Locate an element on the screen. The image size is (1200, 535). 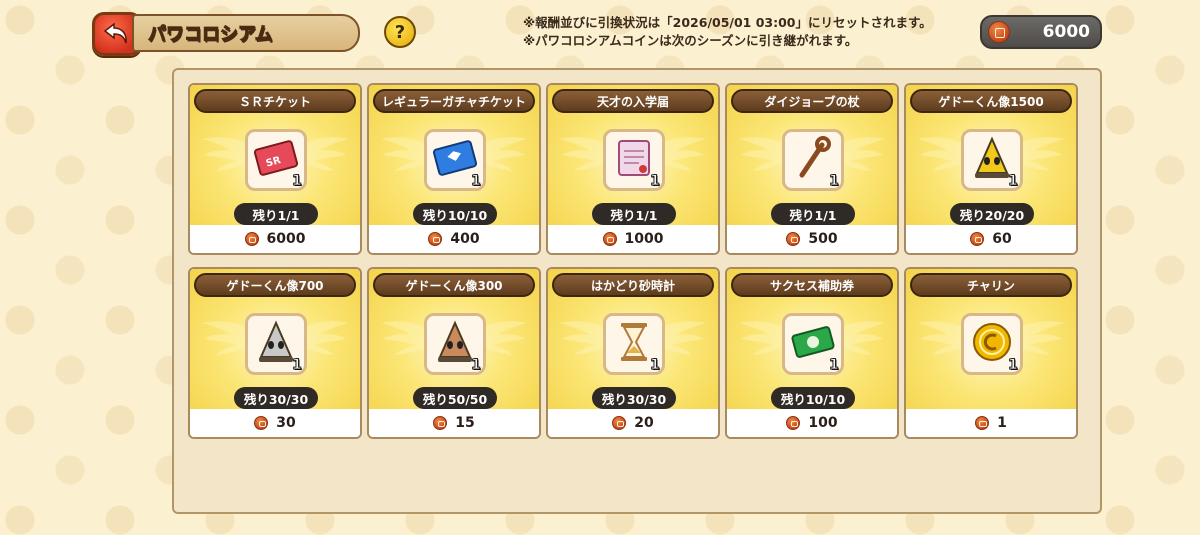
item-price-value: 30 is located at coordinates (286, 423).